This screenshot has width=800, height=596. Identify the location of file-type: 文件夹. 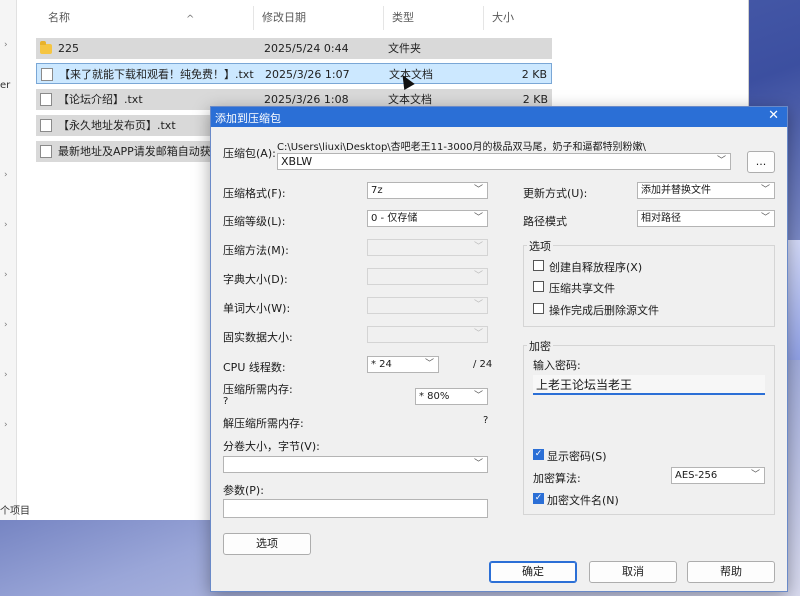
(404, 48).